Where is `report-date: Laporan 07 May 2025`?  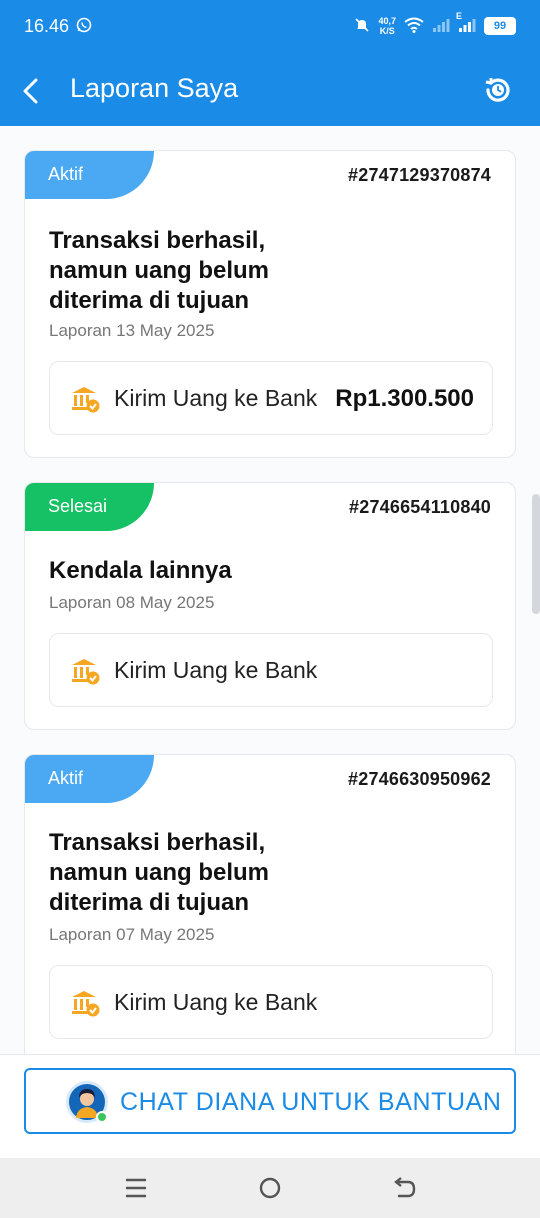
report-date: Laporan 07 May 2025 is located at coordinates (132, 934).